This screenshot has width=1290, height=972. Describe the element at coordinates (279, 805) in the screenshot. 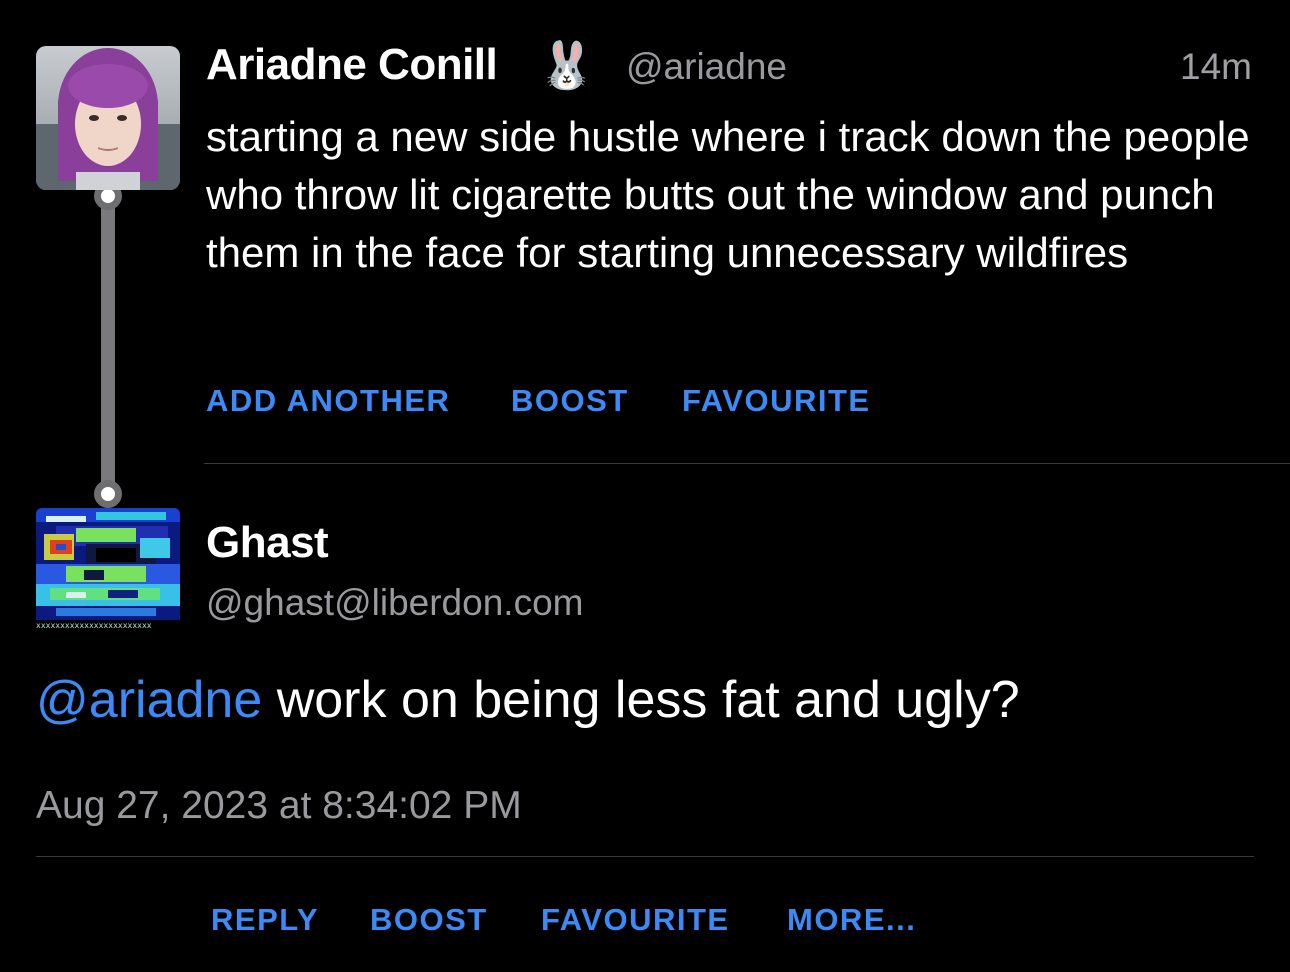

I see `post-timestamp: Aug 27, 2023 at 8:34:02 PM` at that location.